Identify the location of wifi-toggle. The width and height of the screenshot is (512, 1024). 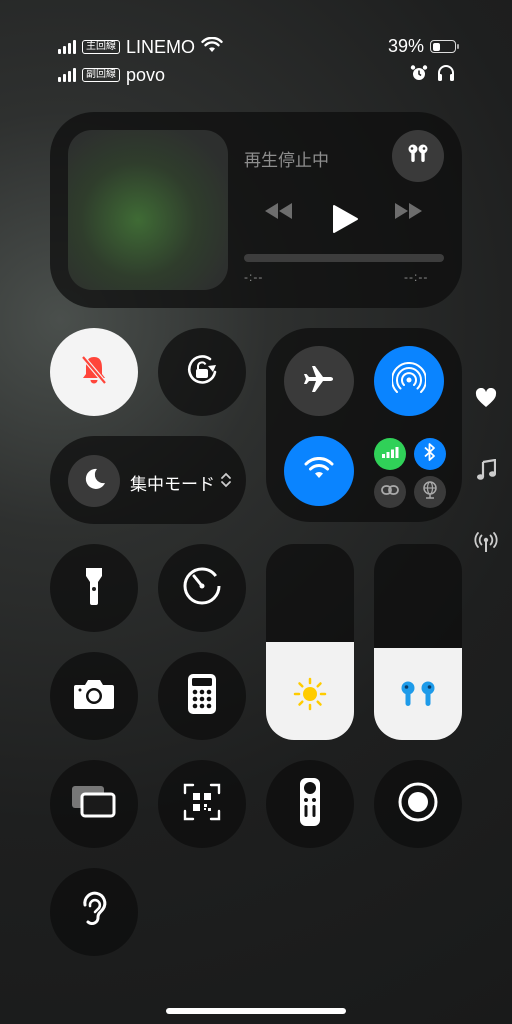
(319, 471).